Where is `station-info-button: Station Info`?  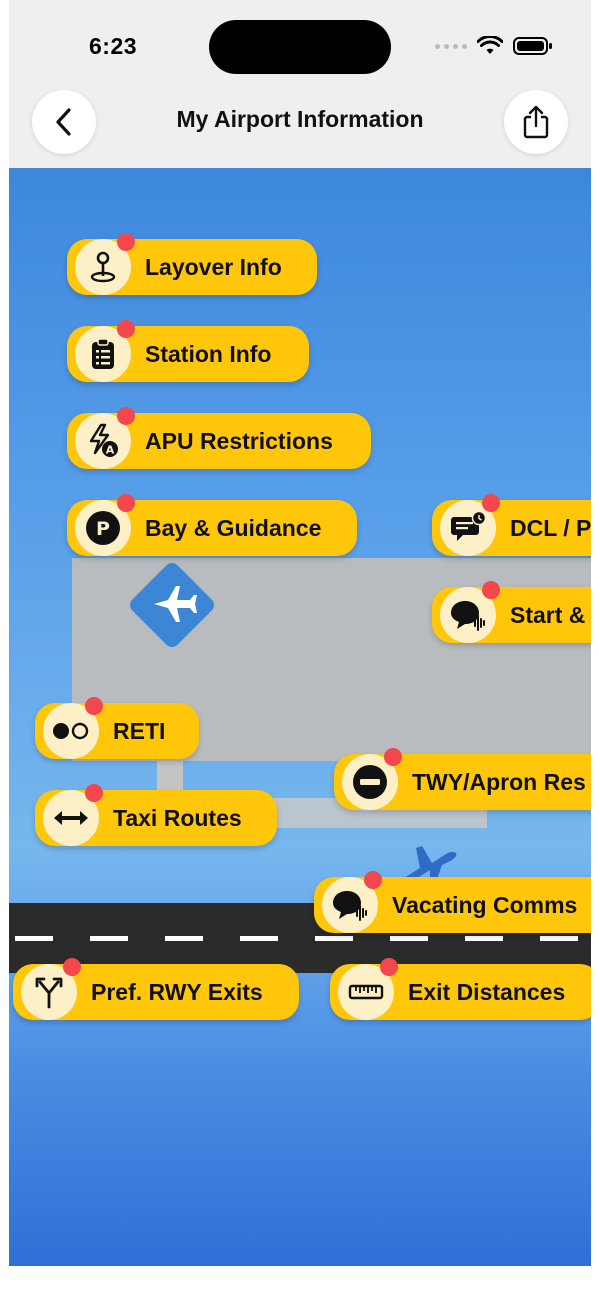 station-info-button: Station Info is located at coordinates (188, 351).